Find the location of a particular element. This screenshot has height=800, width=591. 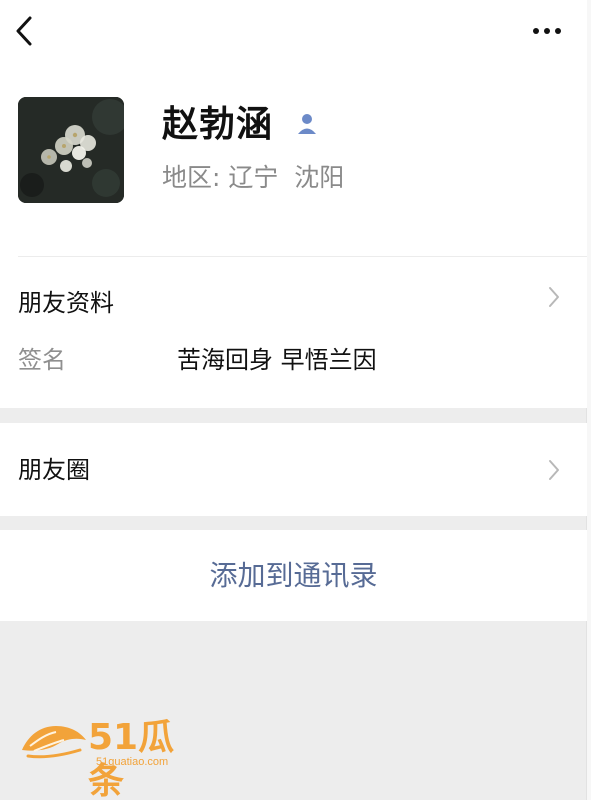

moments-chevron-icon is located at coordinates (554, 470).